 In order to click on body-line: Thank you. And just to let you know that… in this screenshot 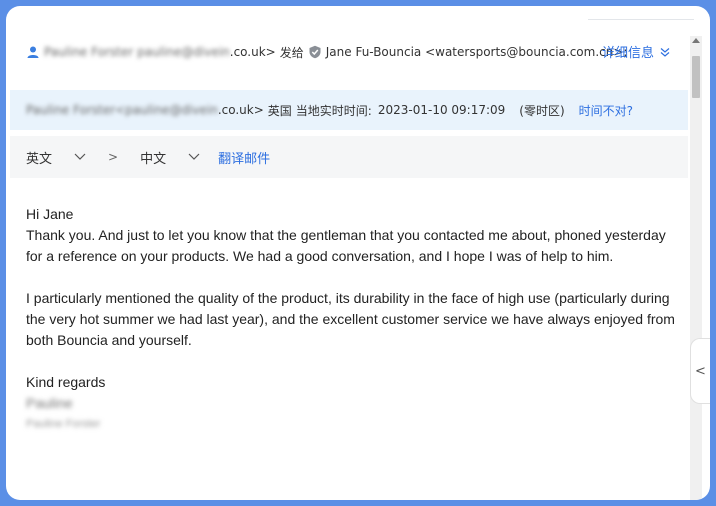, I will do `click(346, 235)`.